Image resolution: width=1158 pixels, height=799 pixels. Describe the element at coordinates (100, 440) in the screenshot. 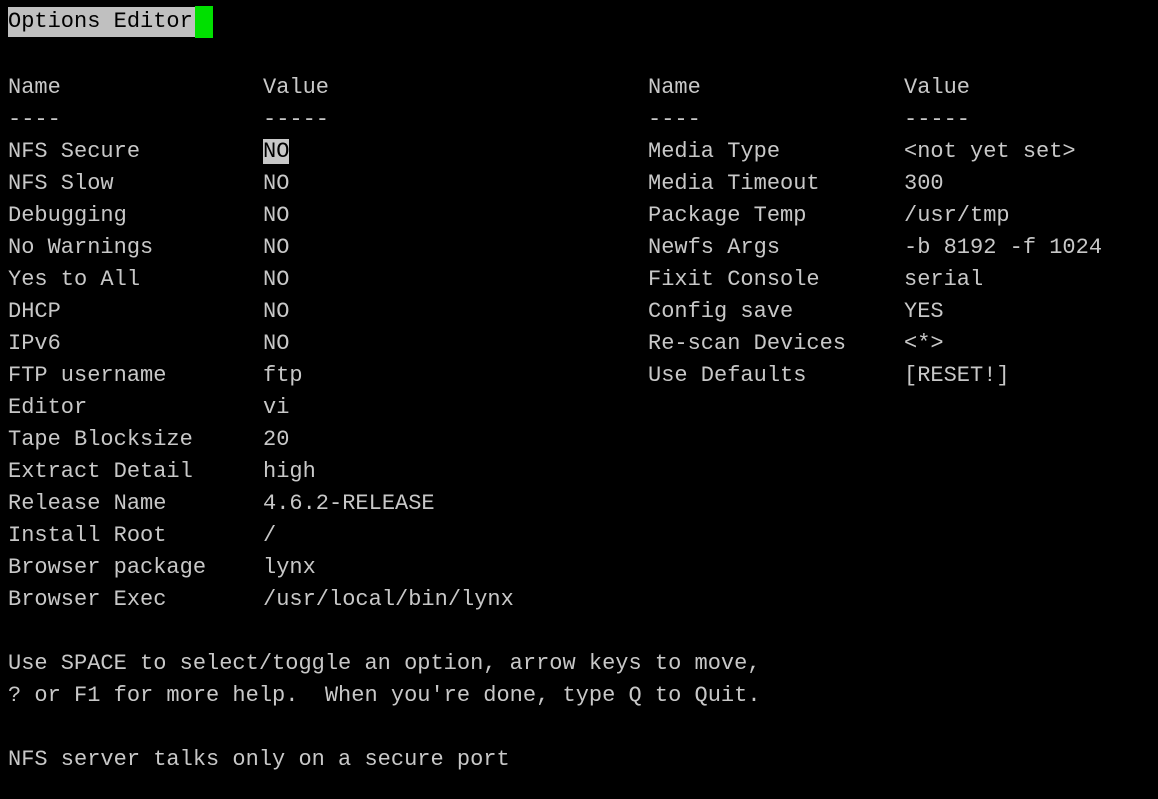

I see `option-name-tape-blocksize: Tape Blocksize` at that location.